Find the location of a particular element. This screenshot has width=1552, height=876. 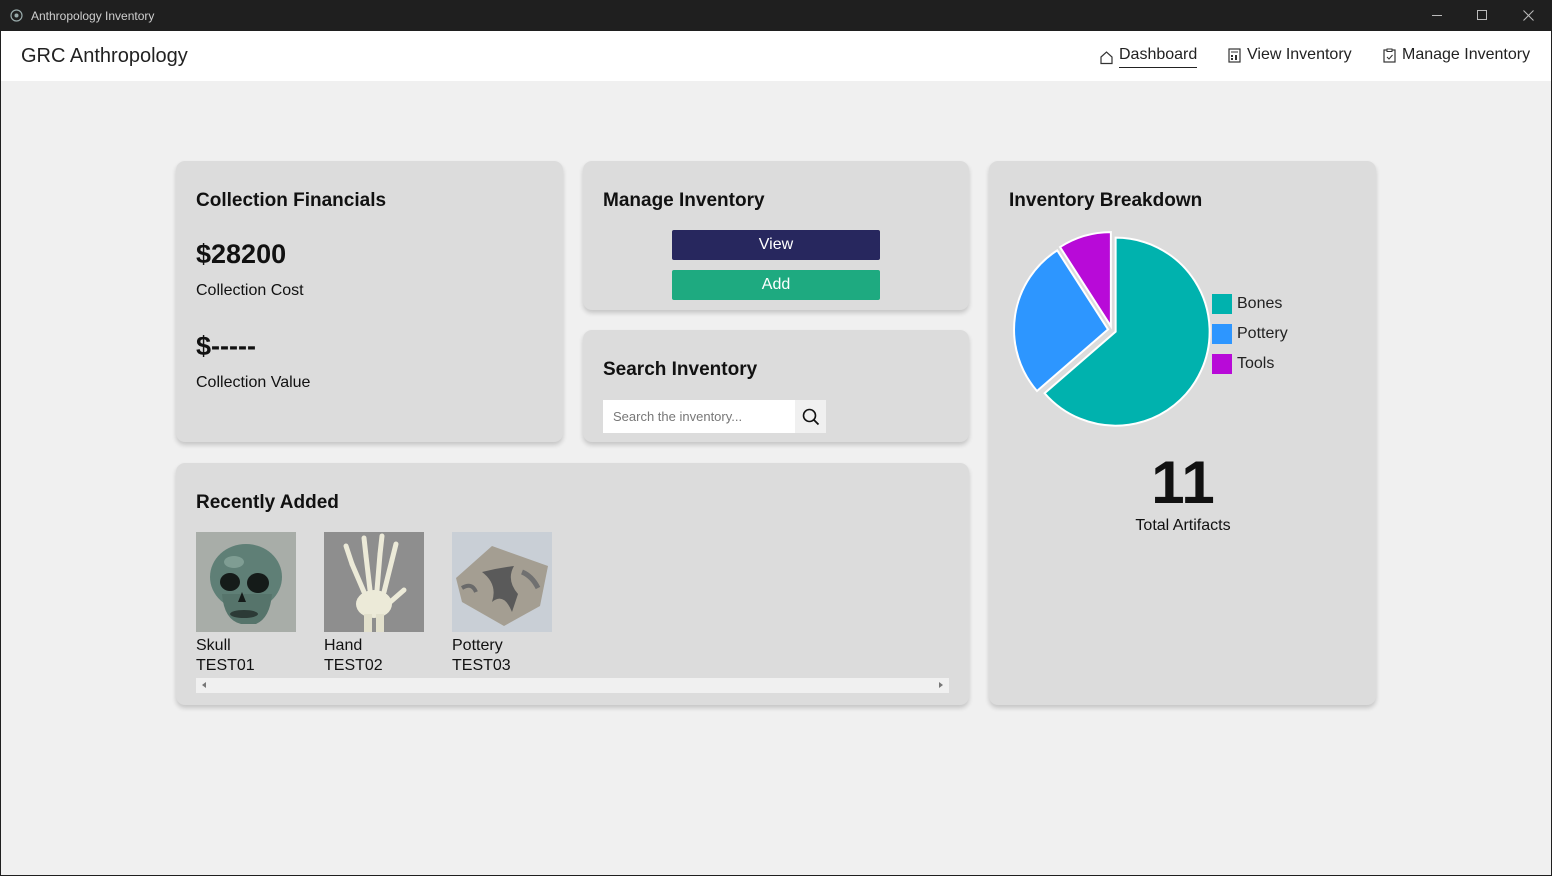

recent-item-id: TEST02 is located at coordinates (353, 665).